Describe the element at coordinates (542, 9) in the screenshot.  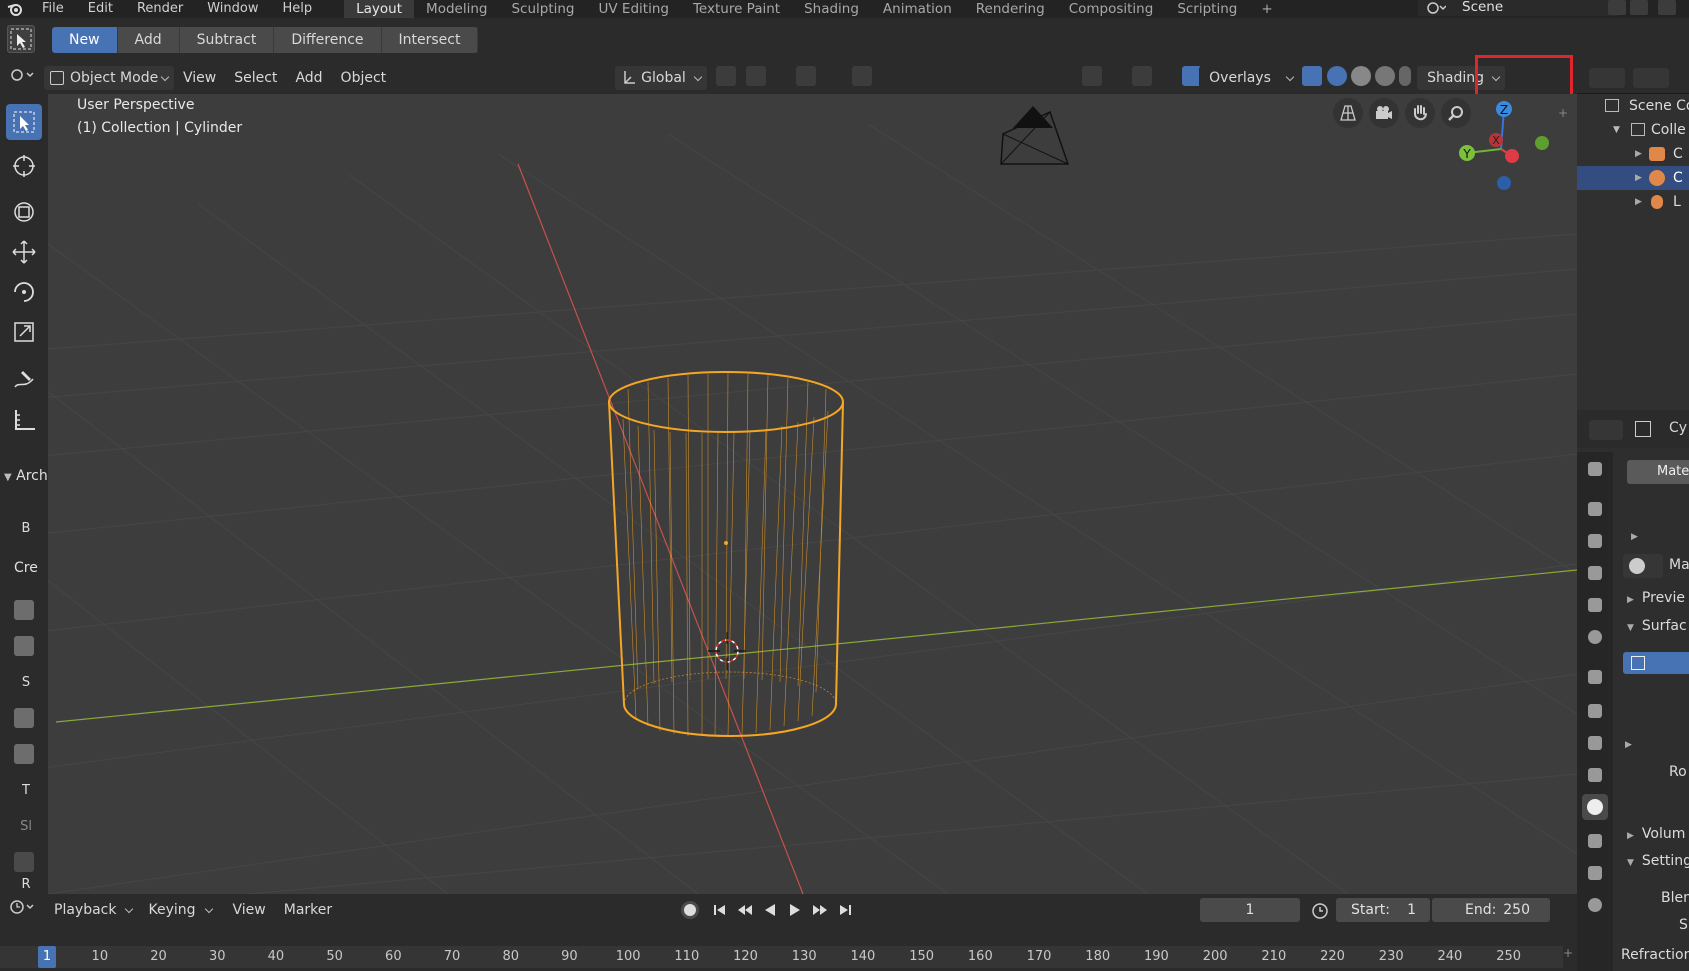
I see `tab-sculpting: Sculpting` at that location.